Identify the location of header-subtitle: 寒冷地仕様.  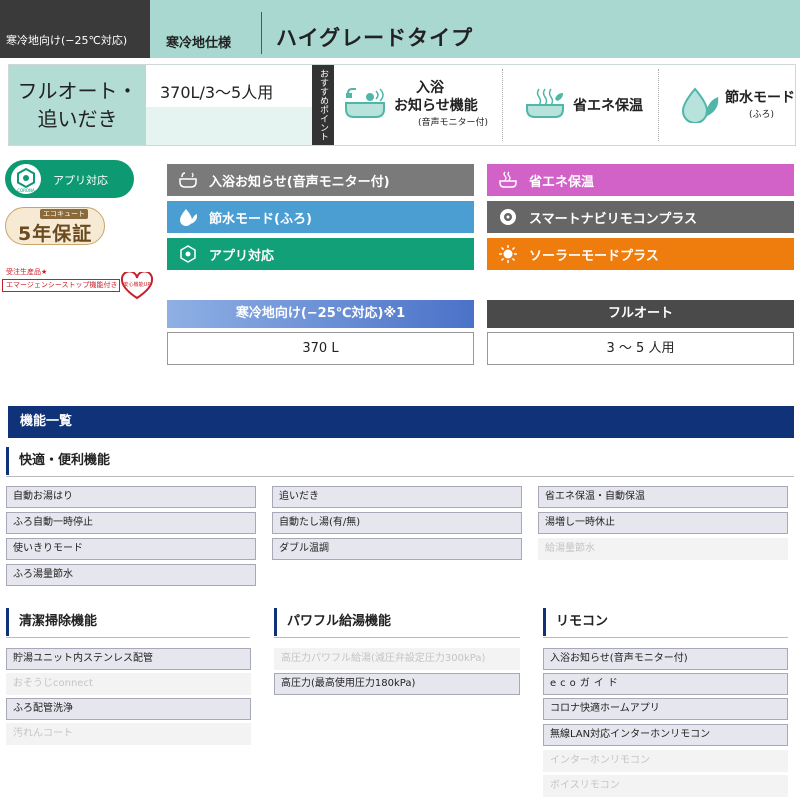
(199, 43).